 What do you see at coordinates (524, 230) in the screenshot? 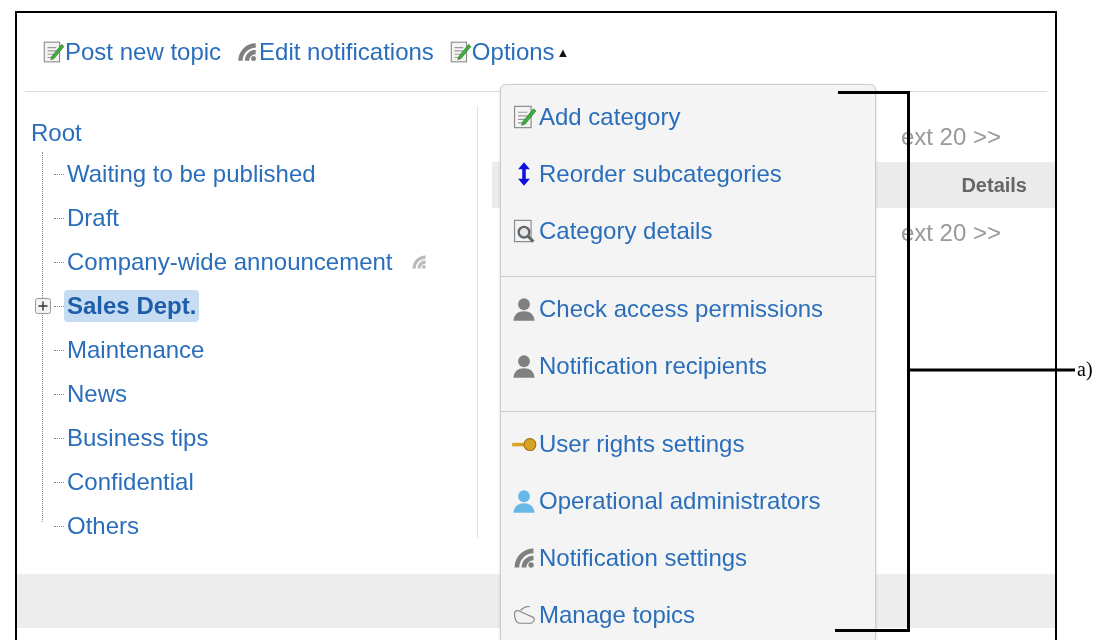
I see `document-magnifier-icon` at bounding box center [524, 230].